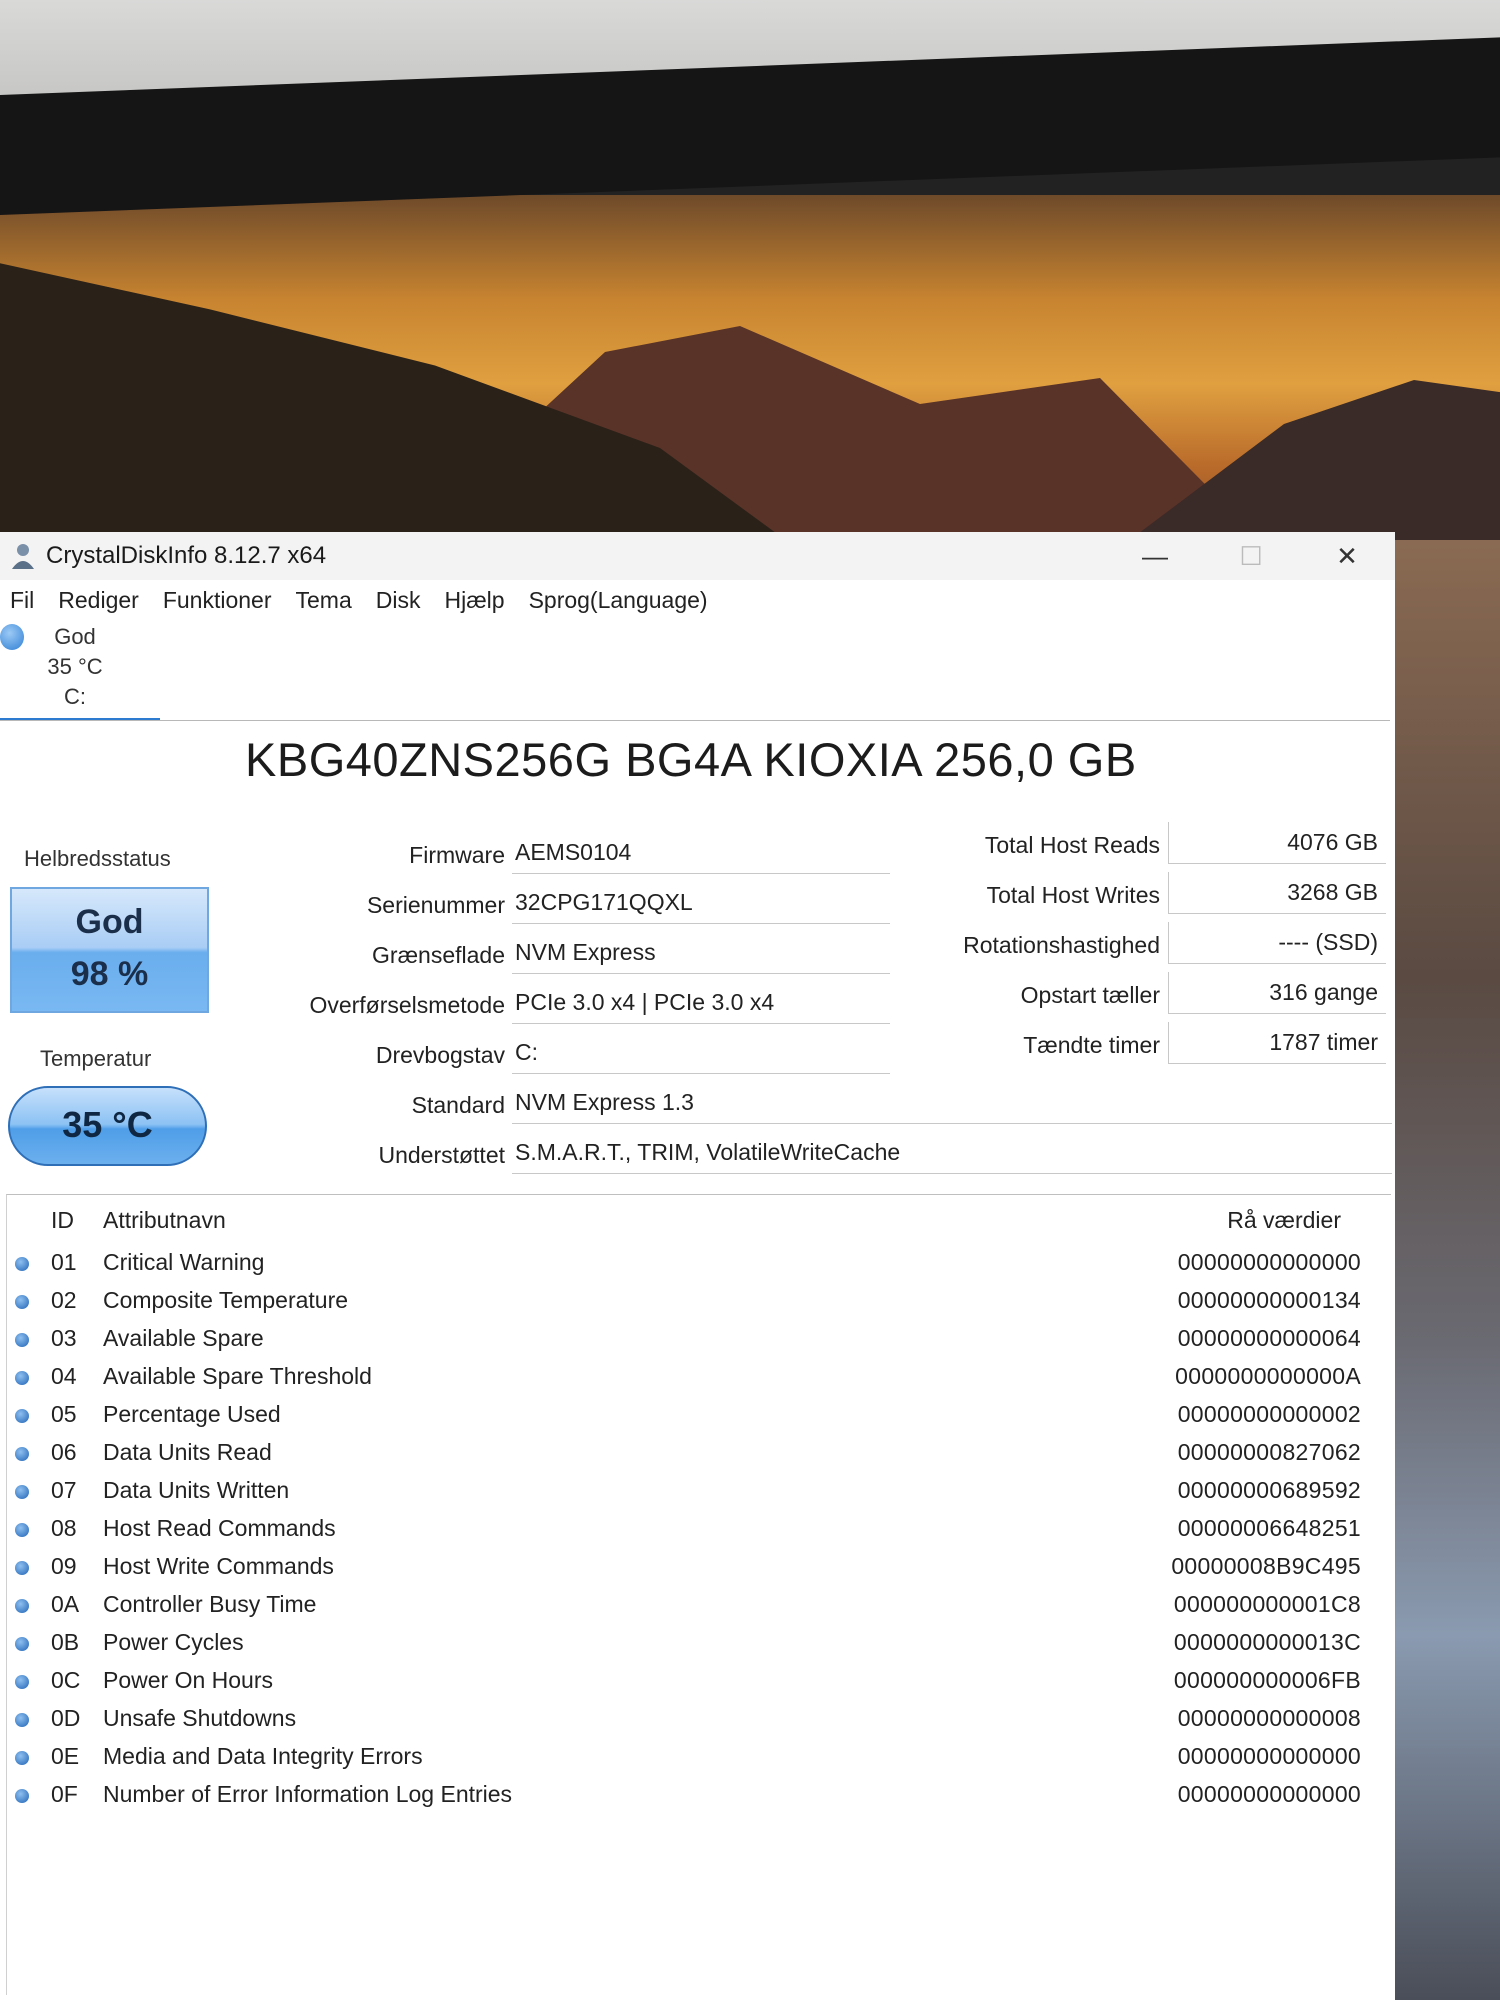  I want to click on attr-raw: 00000000000000, so click(1269, 1262).